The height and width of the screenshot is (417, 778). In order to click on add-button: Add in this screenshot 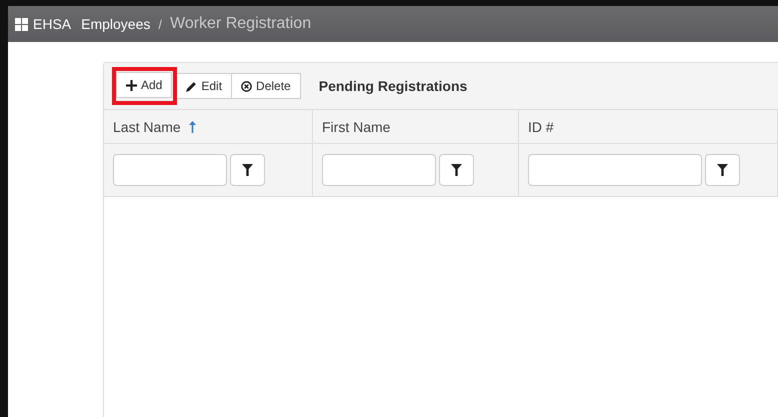, I will do `click(144, 85)`.